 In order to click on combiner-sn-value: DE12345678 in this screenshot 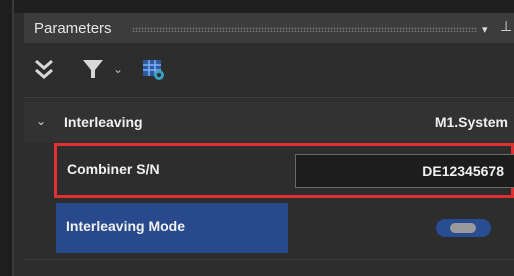, I will do `click(463, 171)`.